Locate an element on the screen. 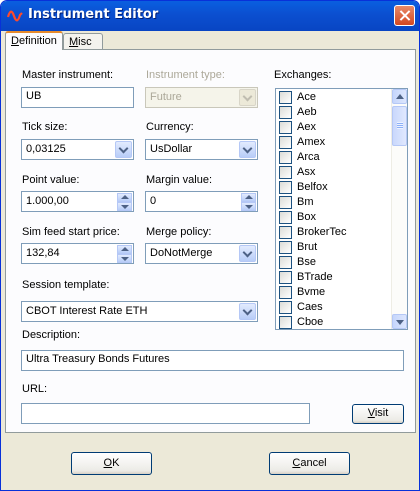  scroll-down-icon is located at coordinates (399, 321).